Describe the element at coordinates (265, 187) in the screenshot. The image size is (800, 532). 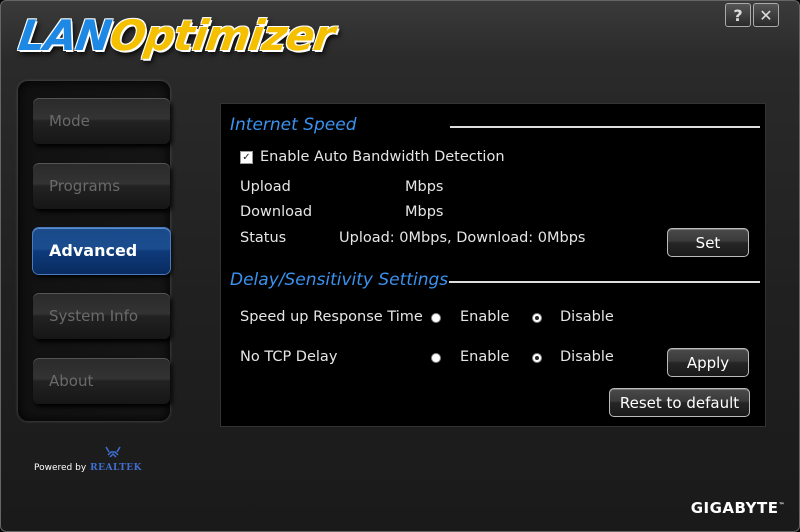
I see `upload-label: Upload` at that location.